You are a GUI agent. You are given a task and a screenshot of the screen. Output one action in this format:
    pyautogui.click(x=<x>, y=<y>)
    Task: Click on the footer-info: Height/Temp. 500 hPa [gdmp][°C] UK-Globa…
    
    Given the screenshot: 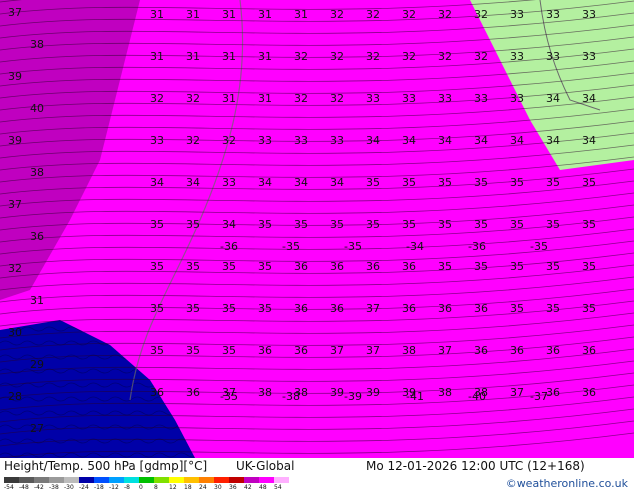 What is the action you would take?
    pyautogui.click(x=317, y=467)
    